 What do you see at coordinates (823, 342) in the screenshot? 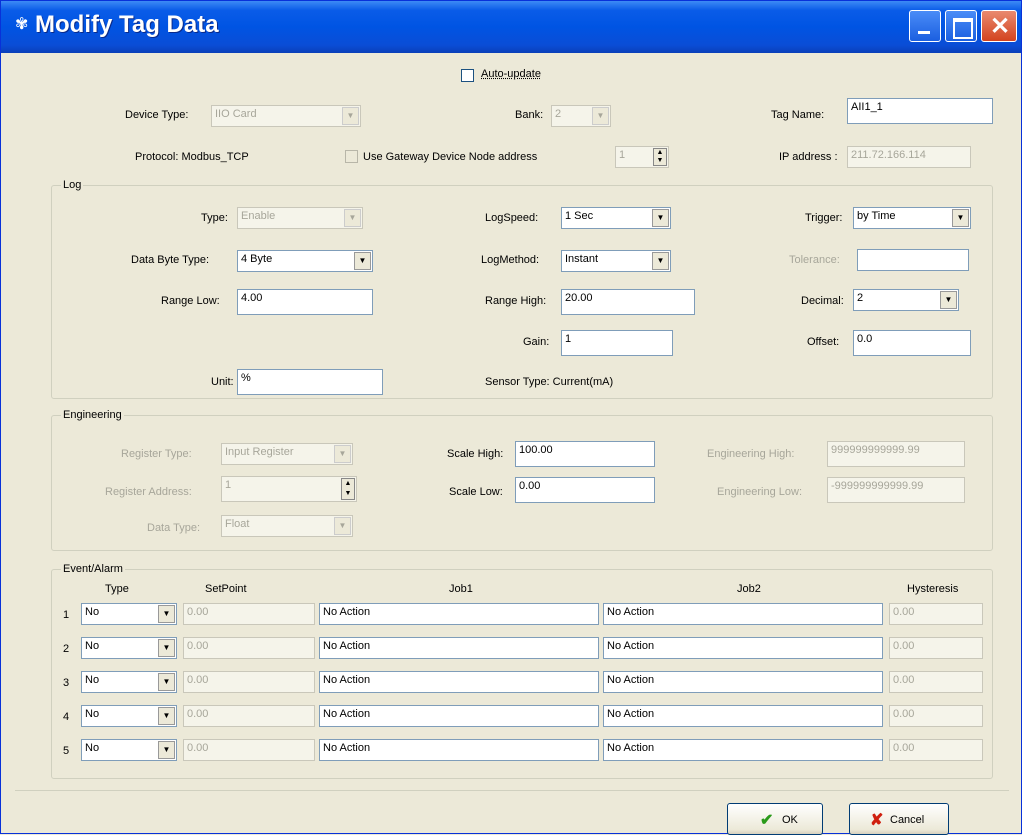
I see `offset-label: Offset:` at bounding box center [823, 342].